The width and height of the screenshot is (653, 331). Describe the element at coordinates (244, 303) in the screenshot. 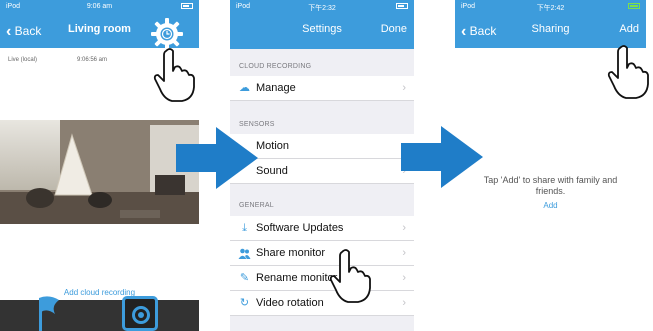

I see `rotate-icon: ↻` at that location.